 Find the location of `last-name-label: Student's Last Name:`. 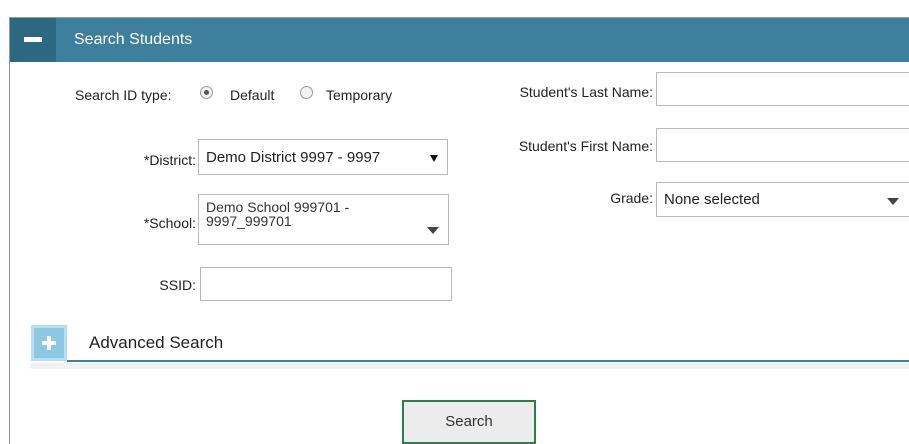

last-name-label: Student's Last Name: is located at coordinates (586, 92).